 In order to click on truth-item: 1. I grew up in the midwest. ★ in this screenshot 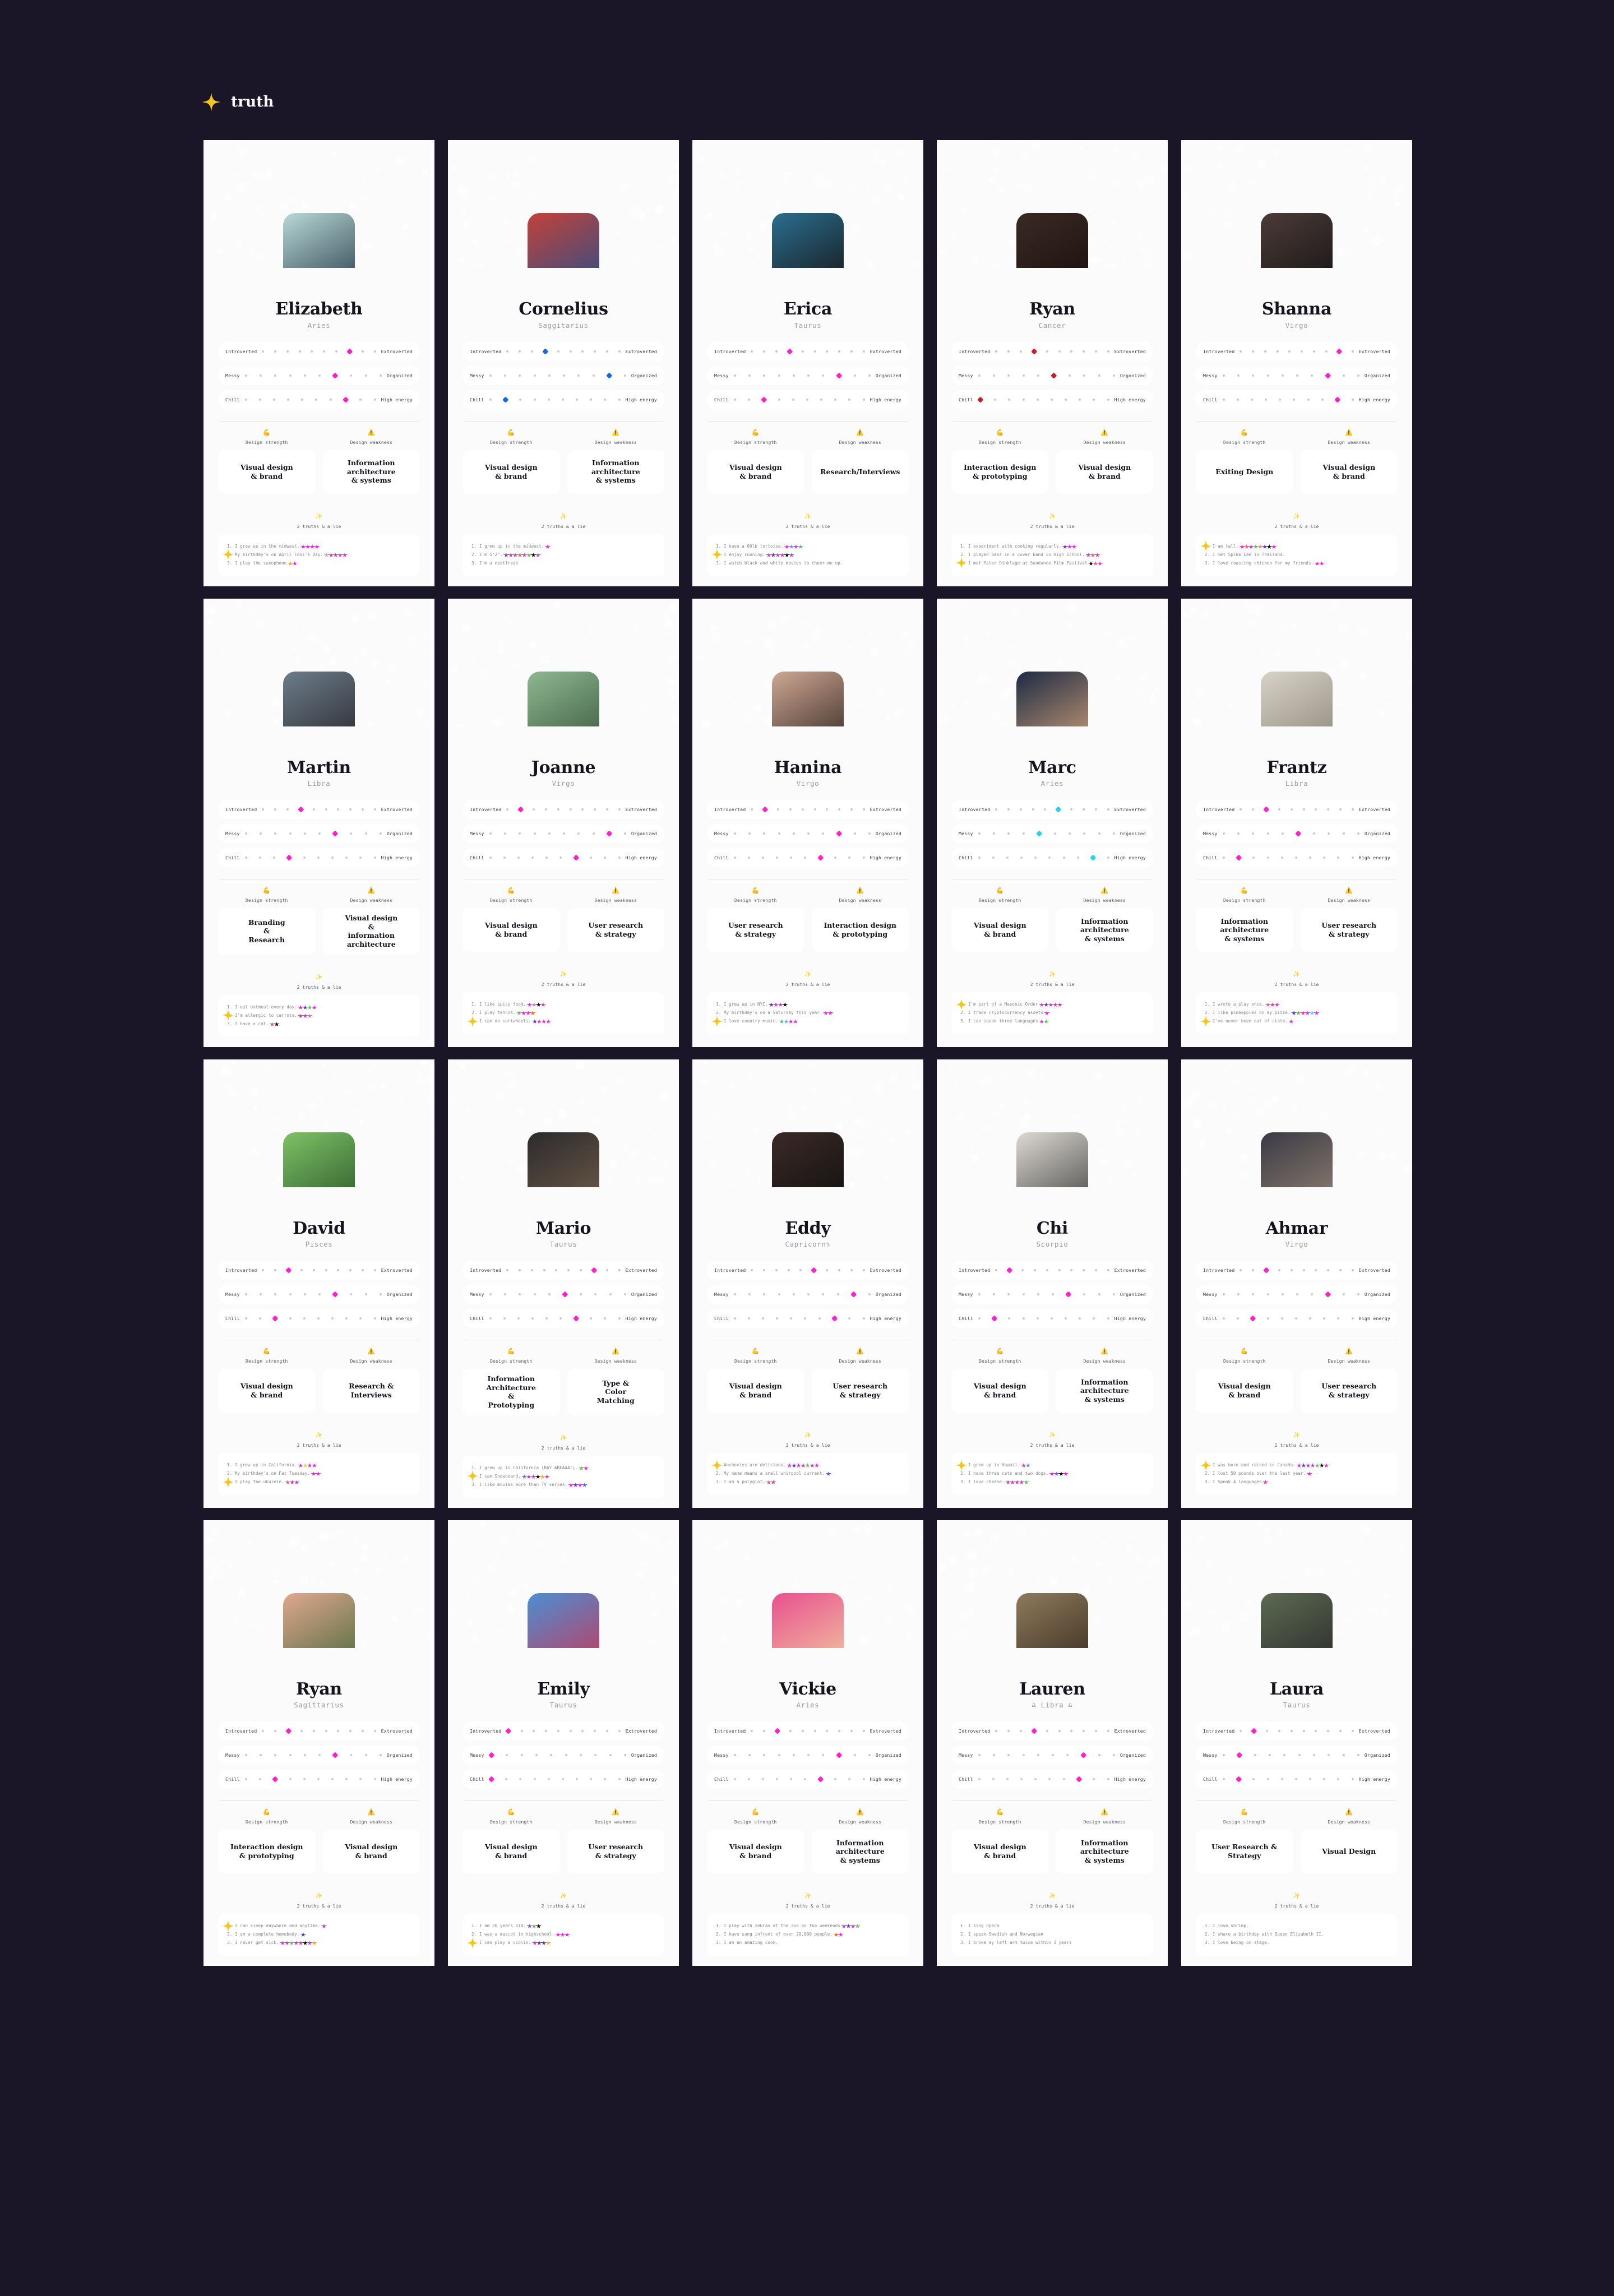, I will do `click(563, 545)`.